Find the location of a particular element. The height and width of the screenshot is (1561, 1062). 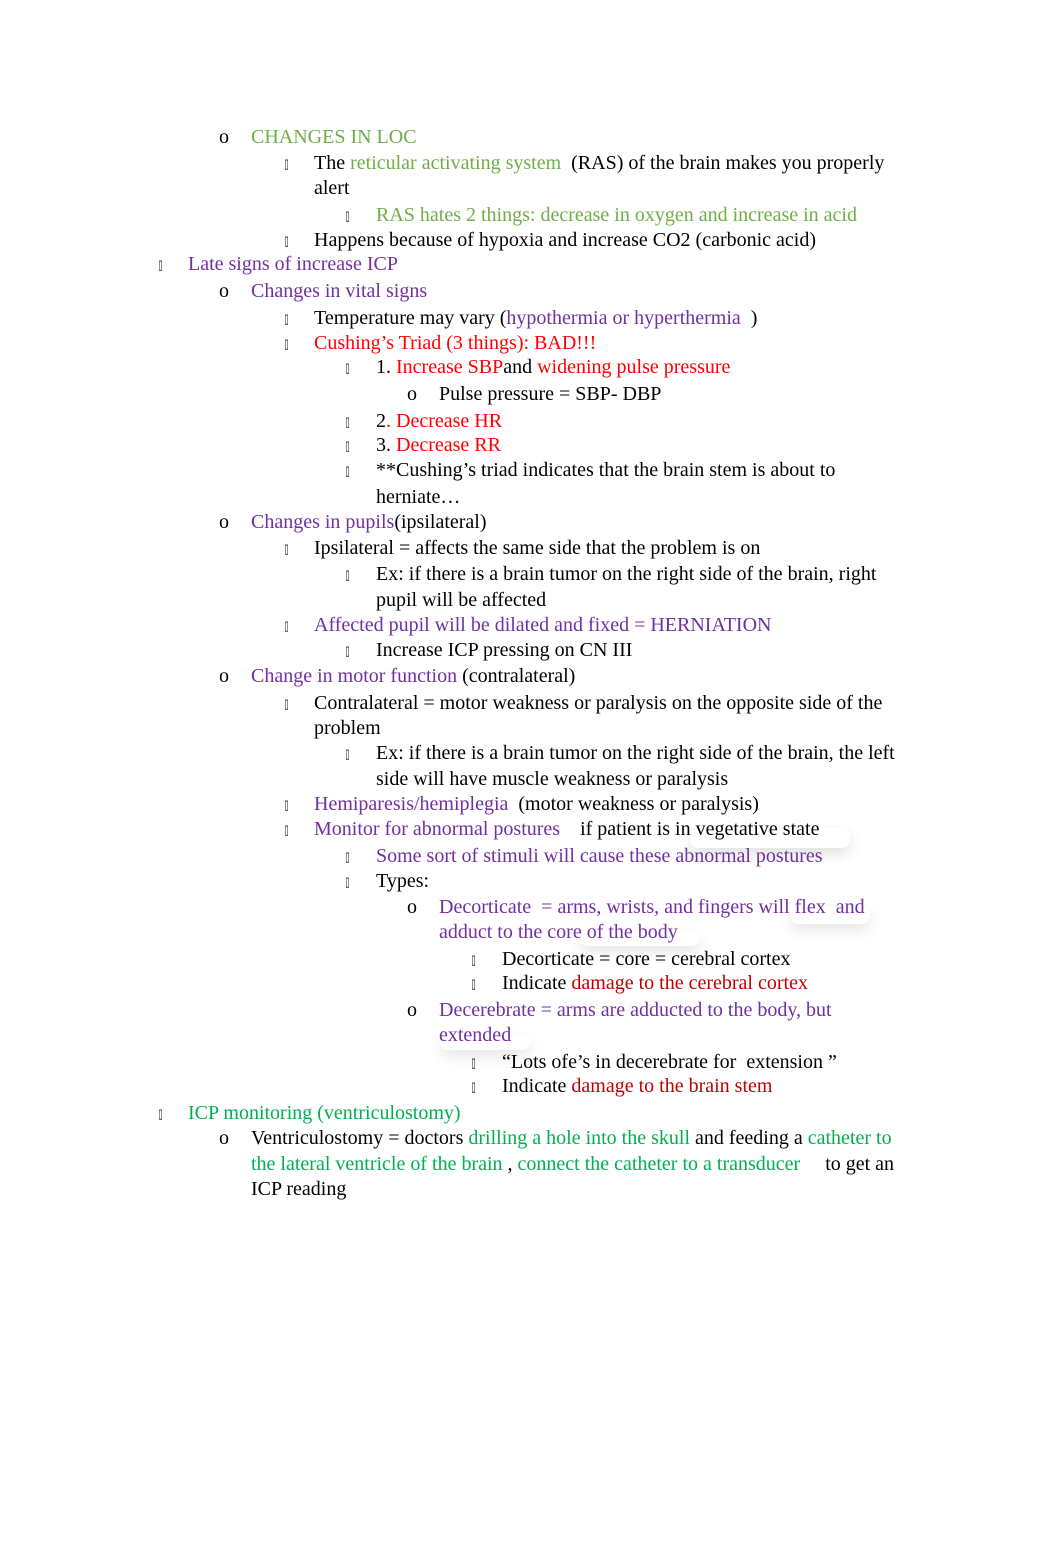

text-segment: . Decrease HR is located at coordinates (444, 421).